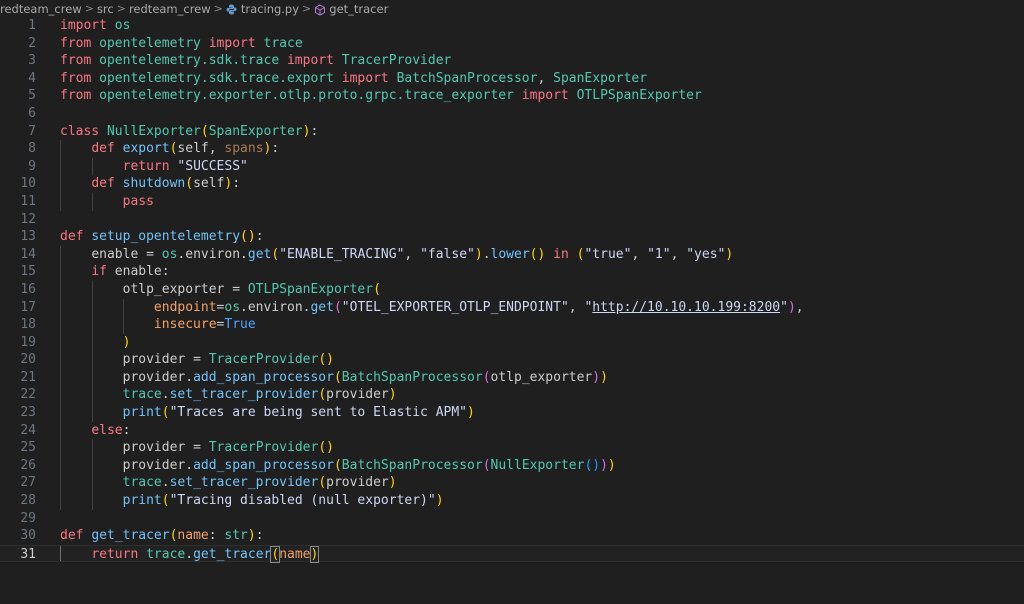  What do you see at coordinates (512, 272) in the screenshot?
I see `code-line: 15 if enable:` at bounding box center [512, 272].